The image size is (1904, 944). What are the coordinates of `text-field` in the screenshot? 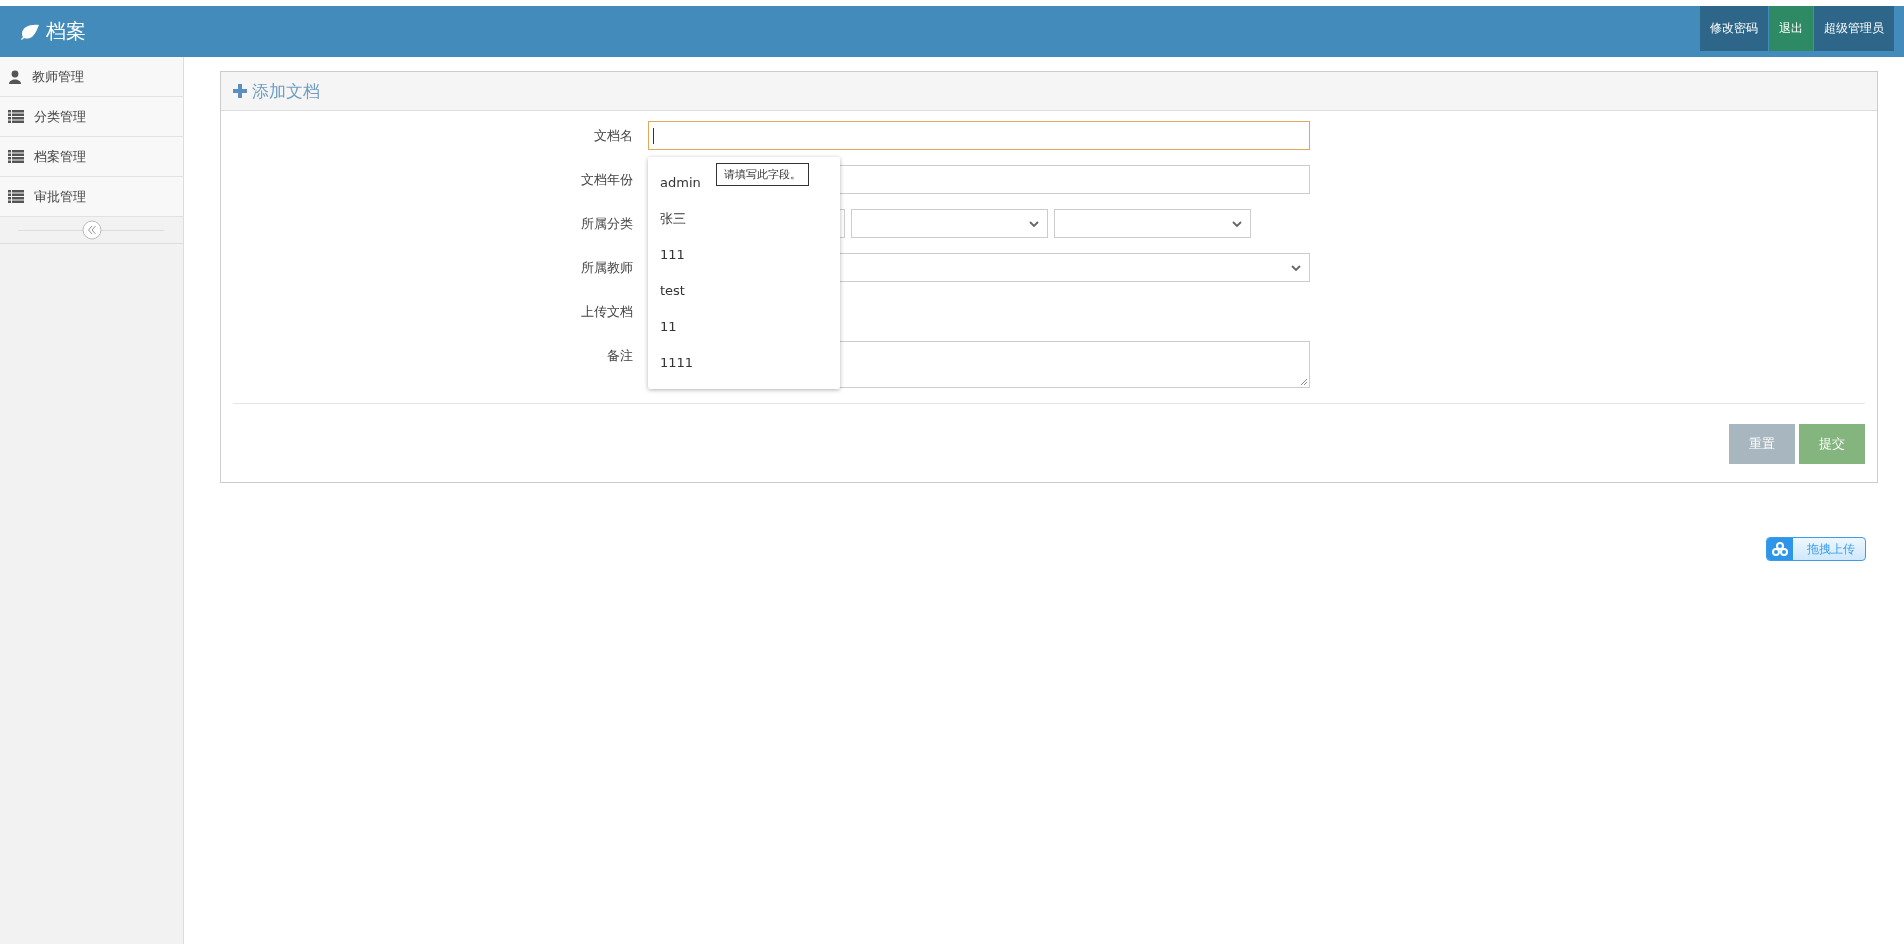 It's located at (979, 135).